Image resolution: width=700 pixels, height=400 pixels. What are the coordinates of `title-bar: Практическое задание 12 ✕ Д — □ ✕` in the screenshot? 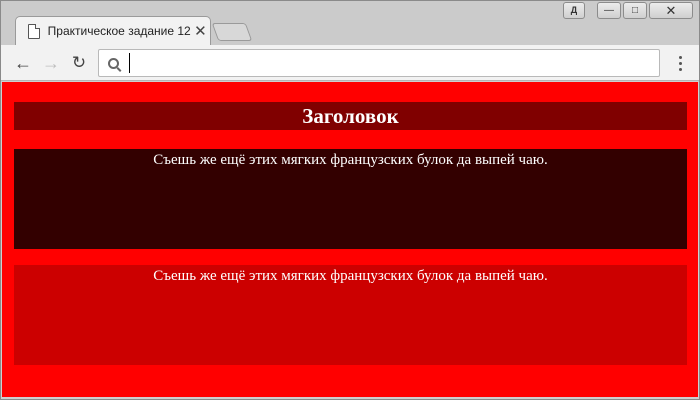 It's located at (350, 23).